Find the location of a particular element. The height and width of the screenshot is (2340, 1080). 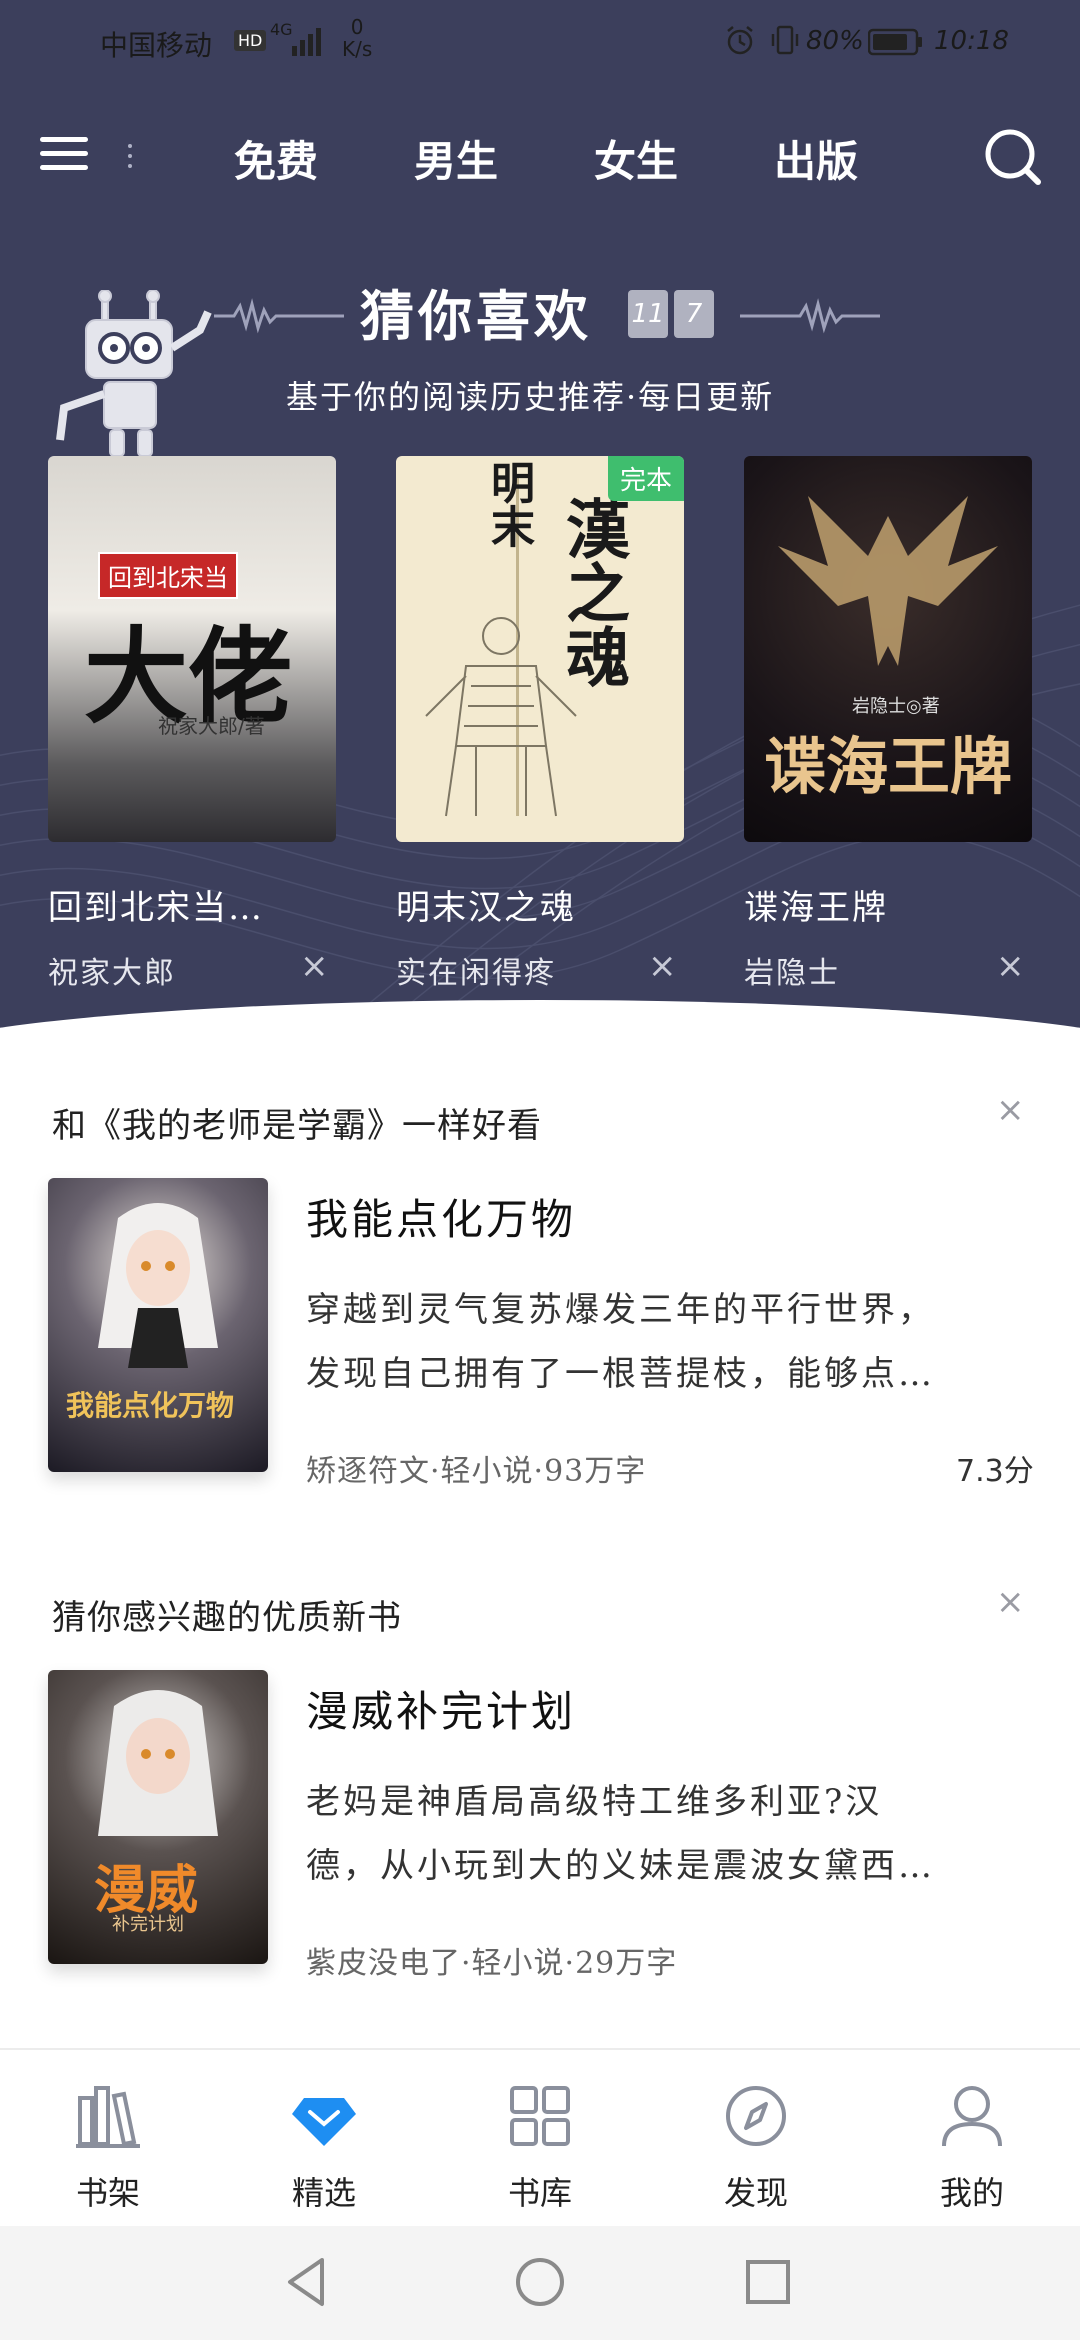

person-icon is located at coordinates (972, 2116).